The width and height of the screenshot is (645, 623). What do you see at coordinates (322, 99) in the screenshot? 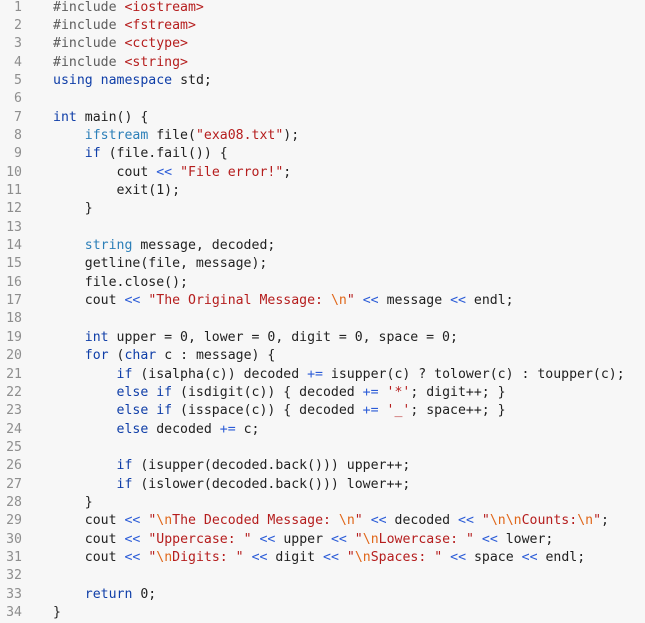
I see `code-line: 6` at bounding box center [322, 99].